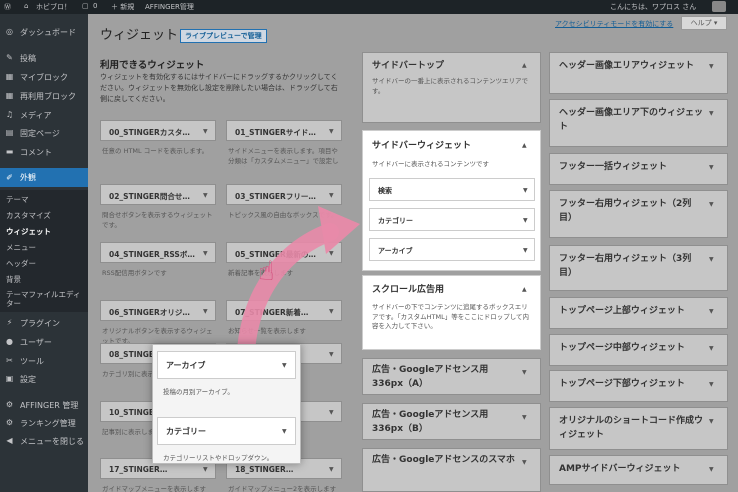 The width and height of the screenshot is (738, 492). I want to click on popup-archive-desc: 投稿の月別アーカイブ。, so click(198, 392).